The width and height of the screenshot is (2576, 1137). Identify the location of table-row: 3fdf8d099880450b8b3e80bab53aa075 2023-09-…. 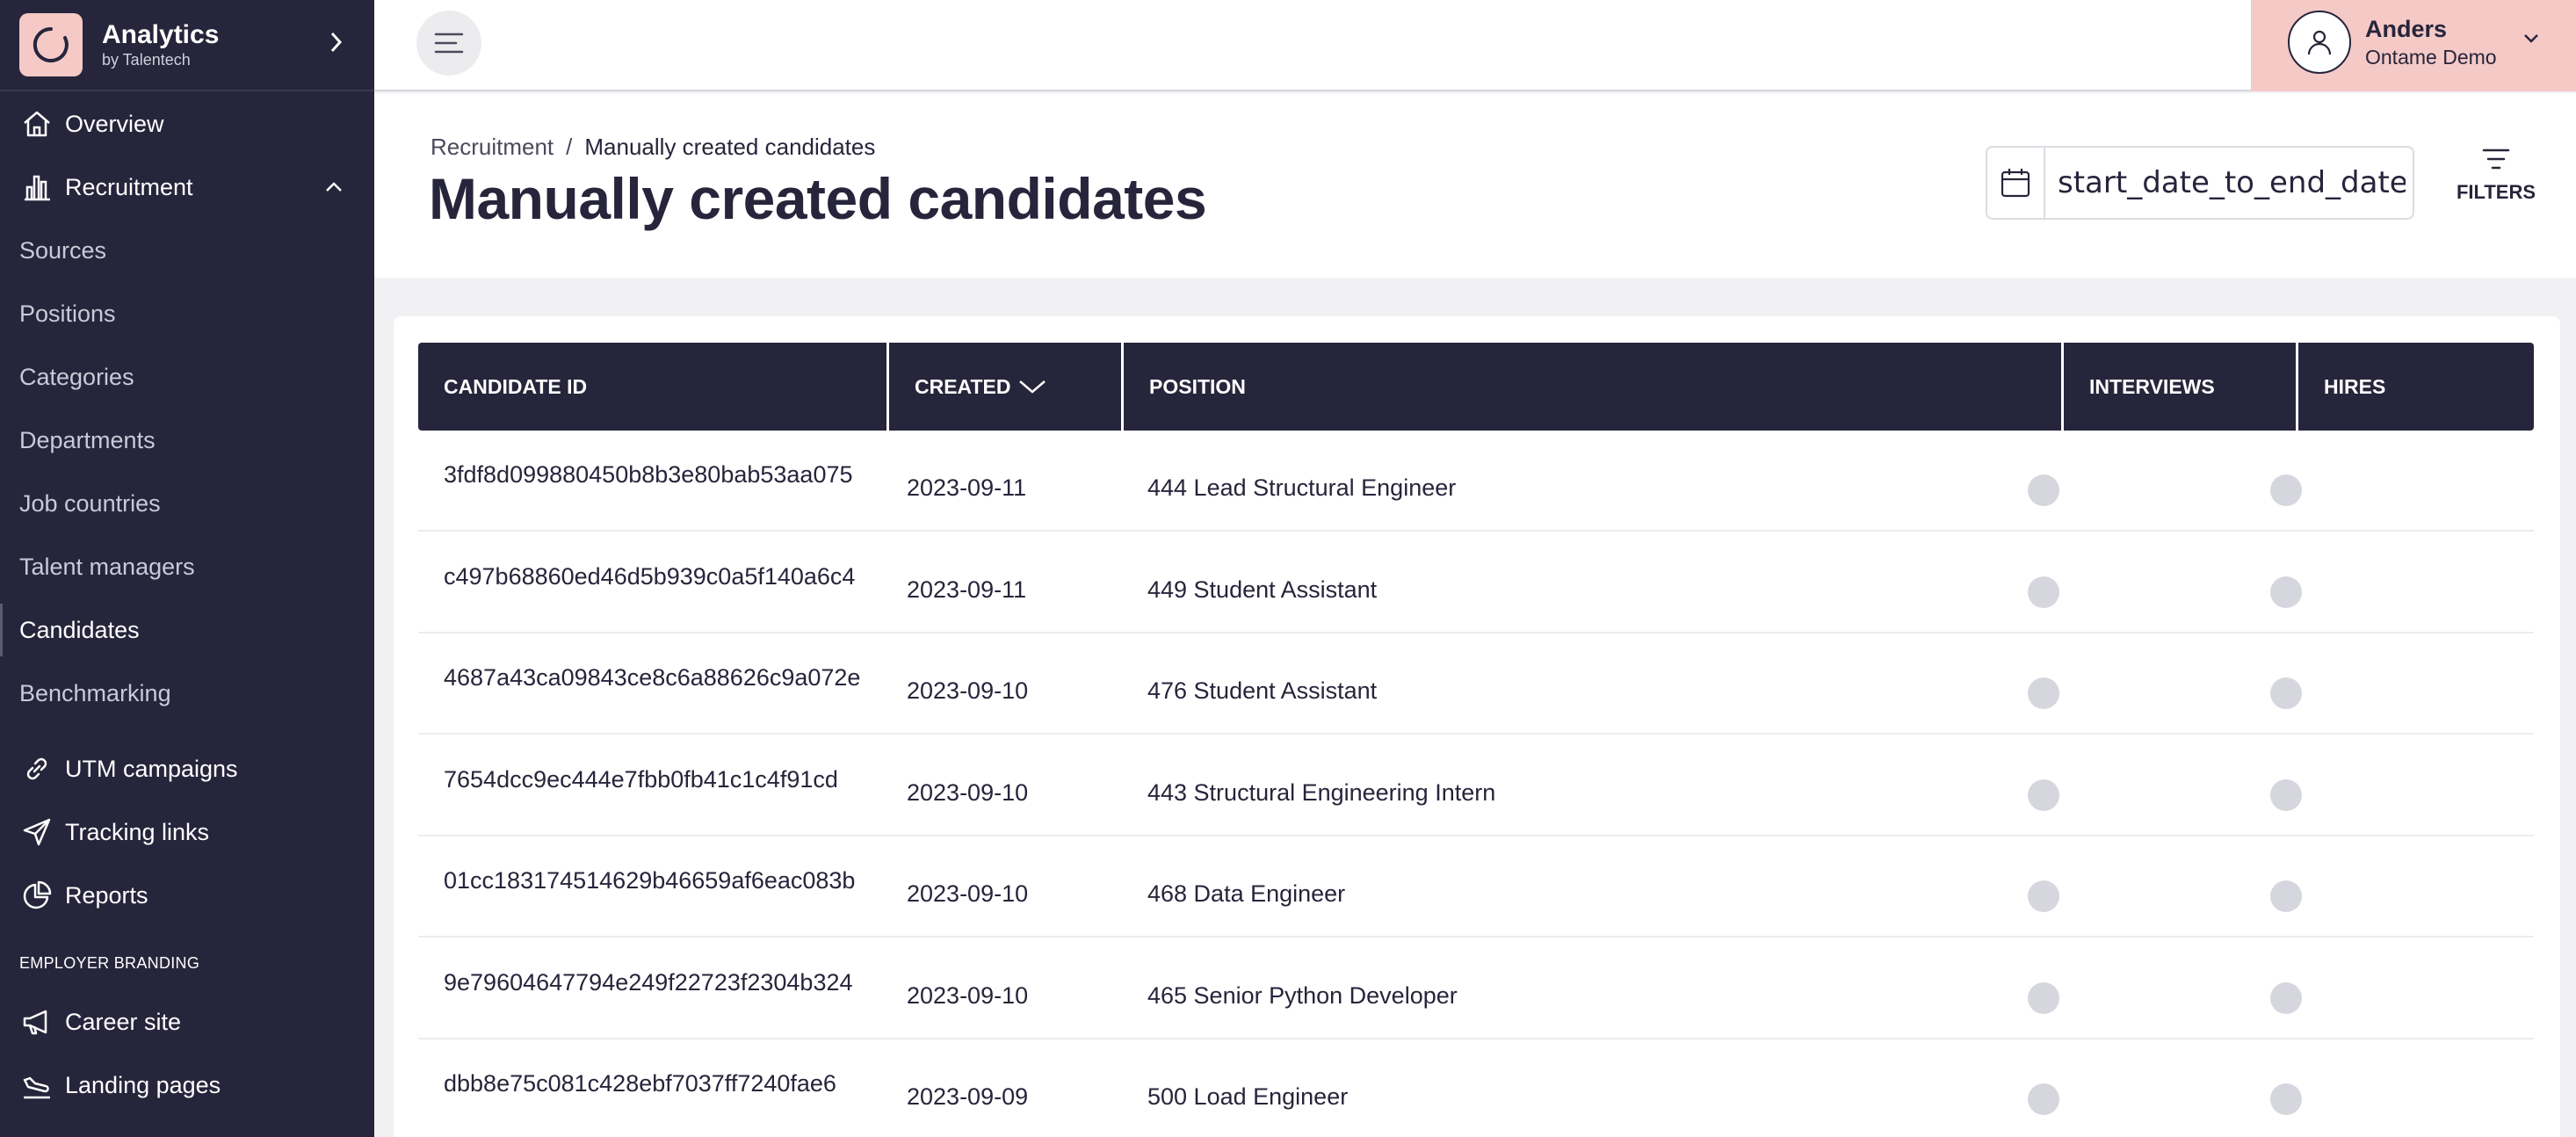
(1476, 482).